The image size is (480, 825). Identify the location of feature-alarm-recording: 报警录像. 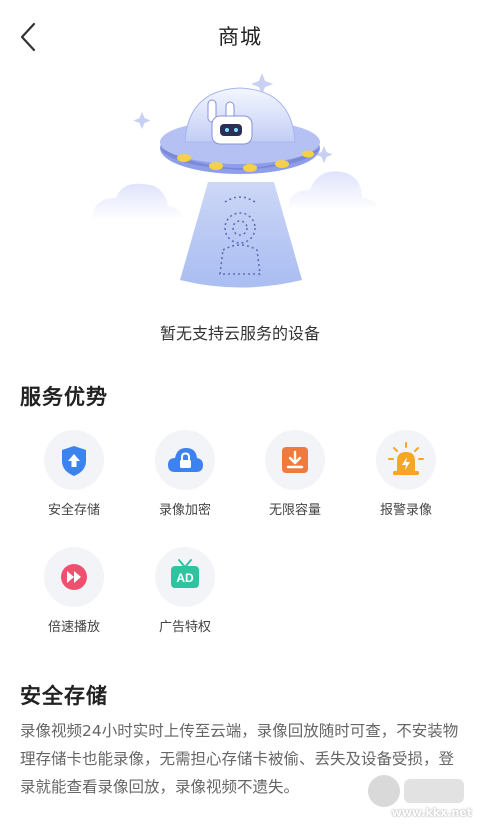
(406, 474).